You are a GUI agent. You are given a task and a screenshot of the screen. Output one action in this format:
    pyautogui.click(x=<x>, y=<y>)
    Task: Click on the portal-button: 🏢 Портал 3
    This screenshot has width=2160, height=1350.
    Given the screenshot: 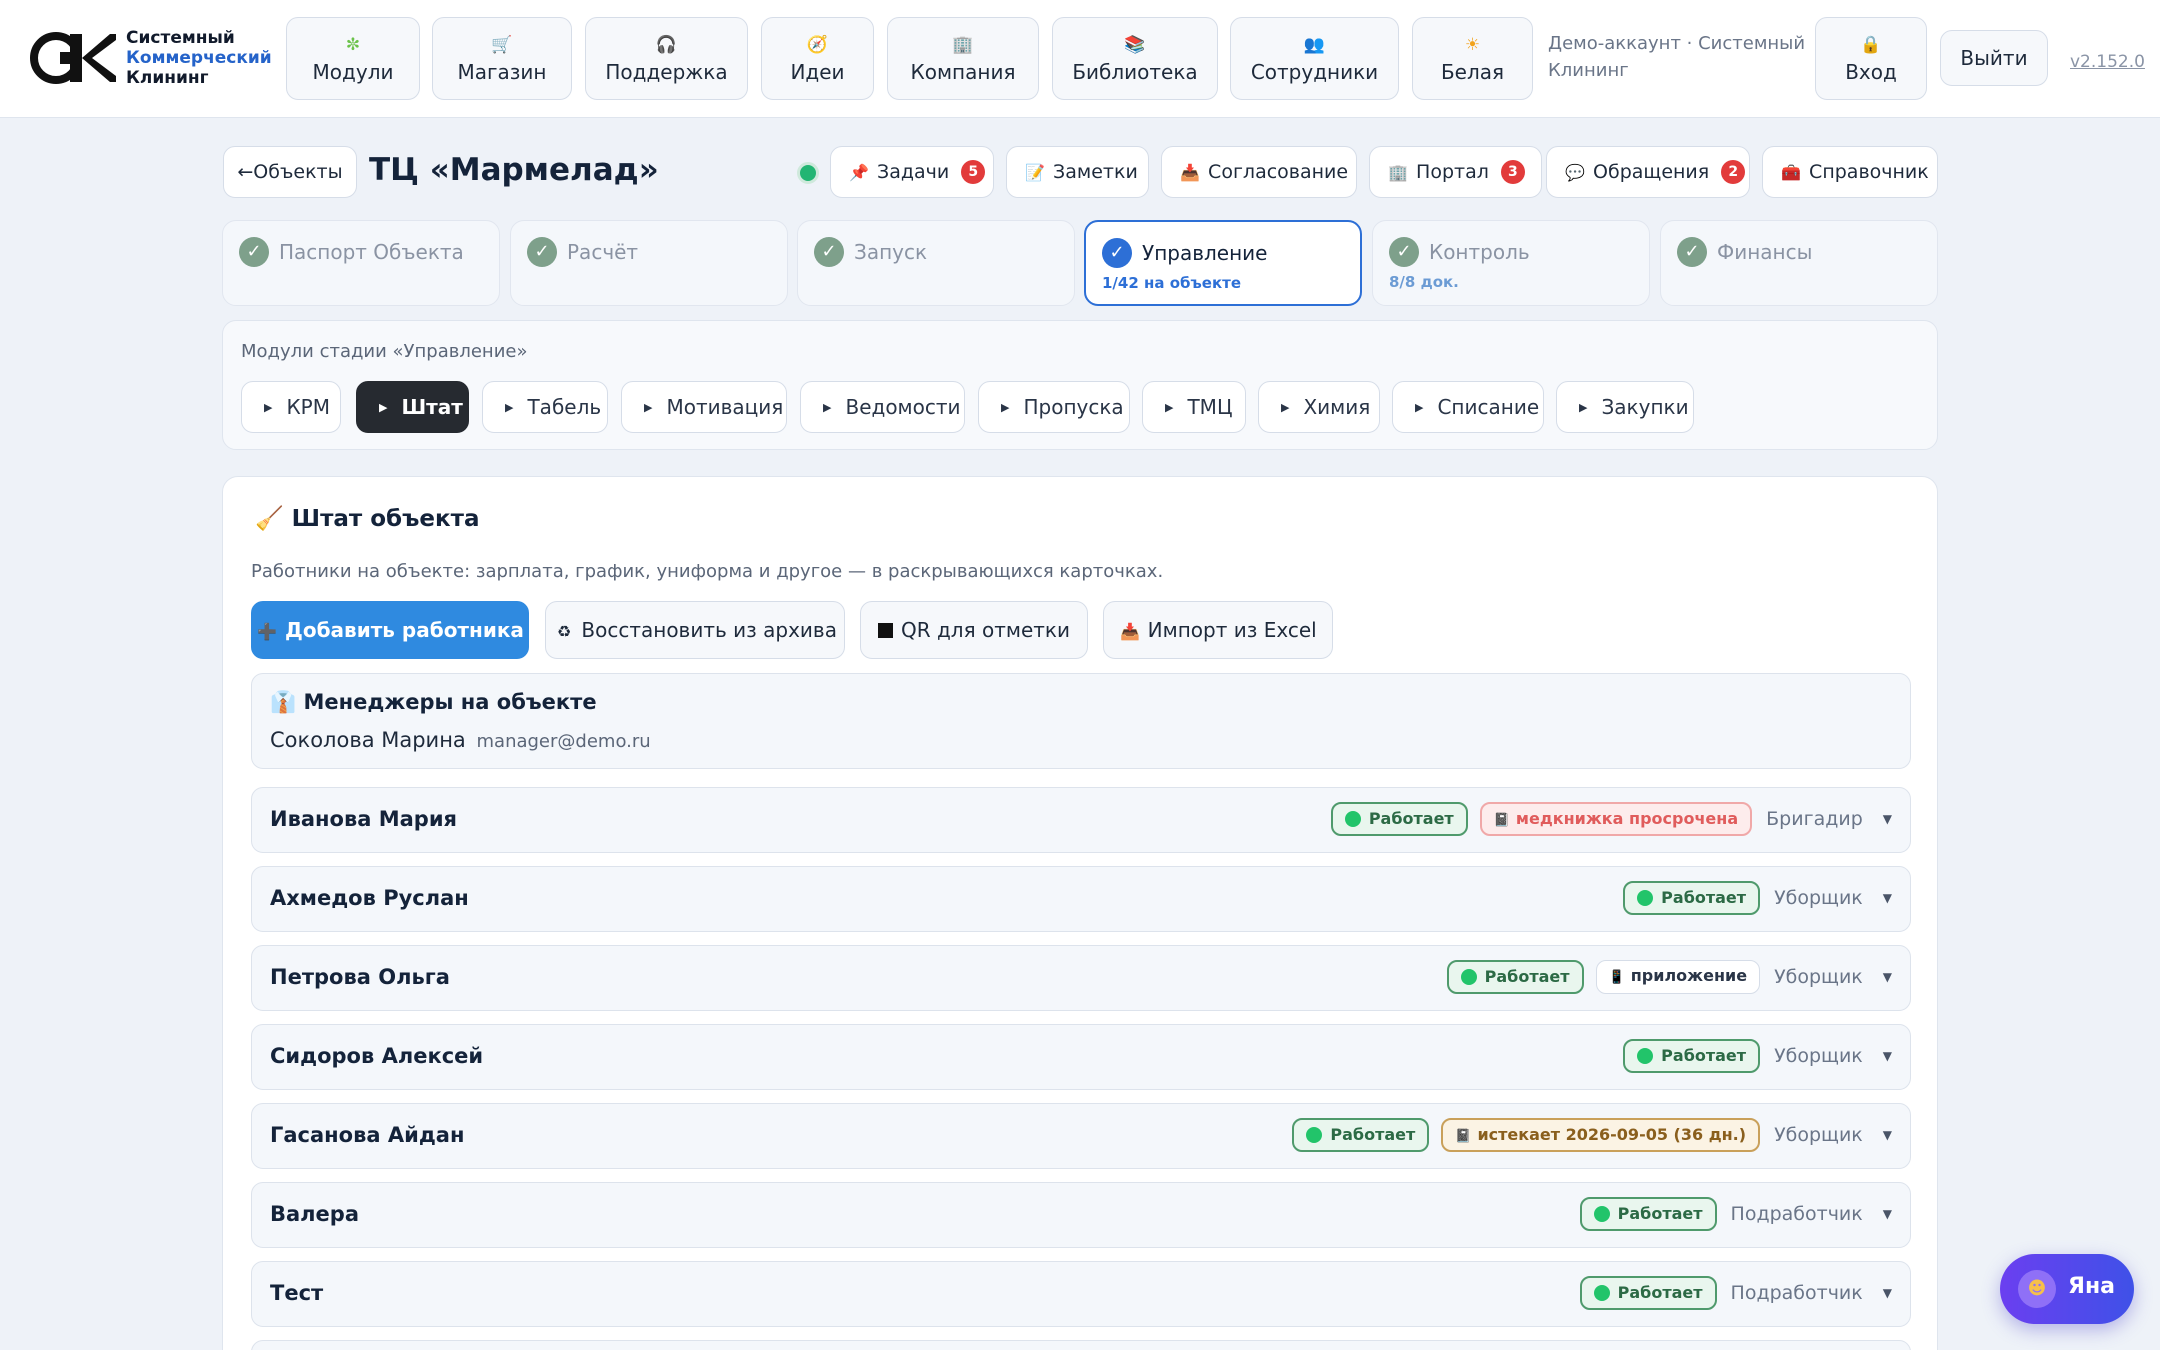 What is the action you would take?
    pyautogui.click(x=1455, y=172)
    